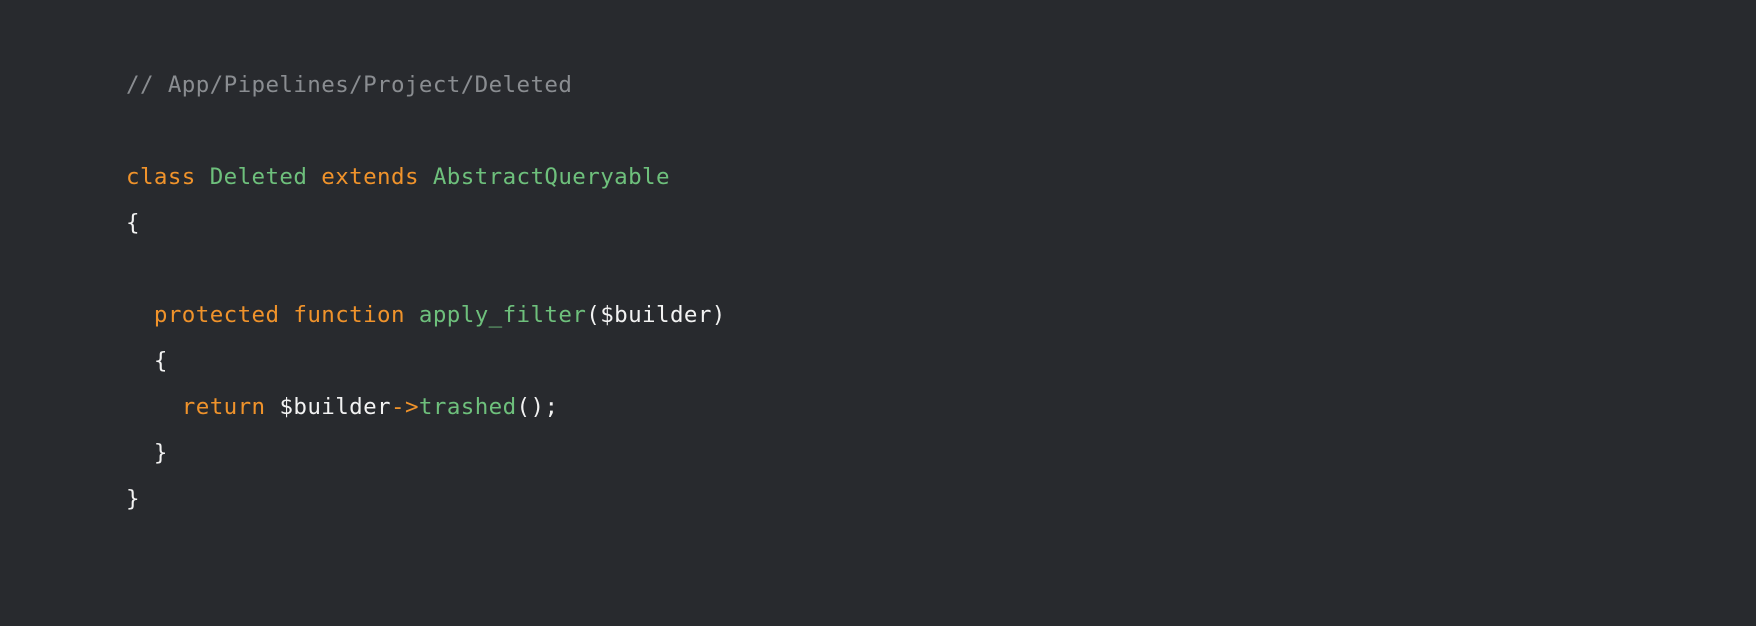  Describe the element at coordinates (405, 407) in the screenshot. I see `code-token-operator: ->` at that location.